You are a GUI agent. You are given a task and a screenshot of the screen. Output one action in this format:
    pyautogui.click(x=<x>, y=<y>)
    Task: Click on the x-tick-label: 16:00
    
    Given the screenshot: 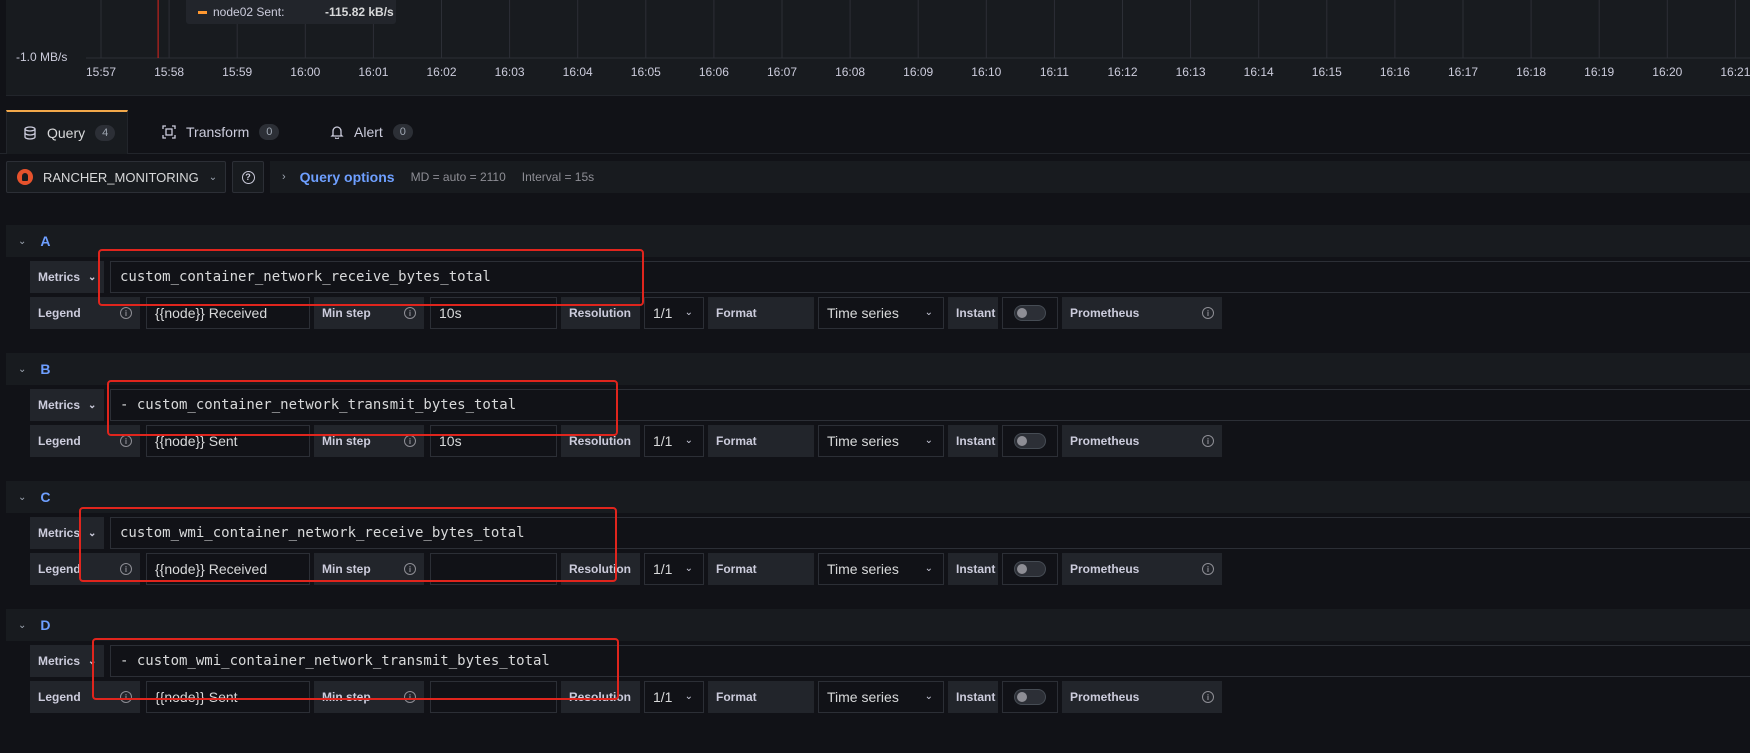 What is the action you would take?
    pyautogui.click(x=305, y=72)
    